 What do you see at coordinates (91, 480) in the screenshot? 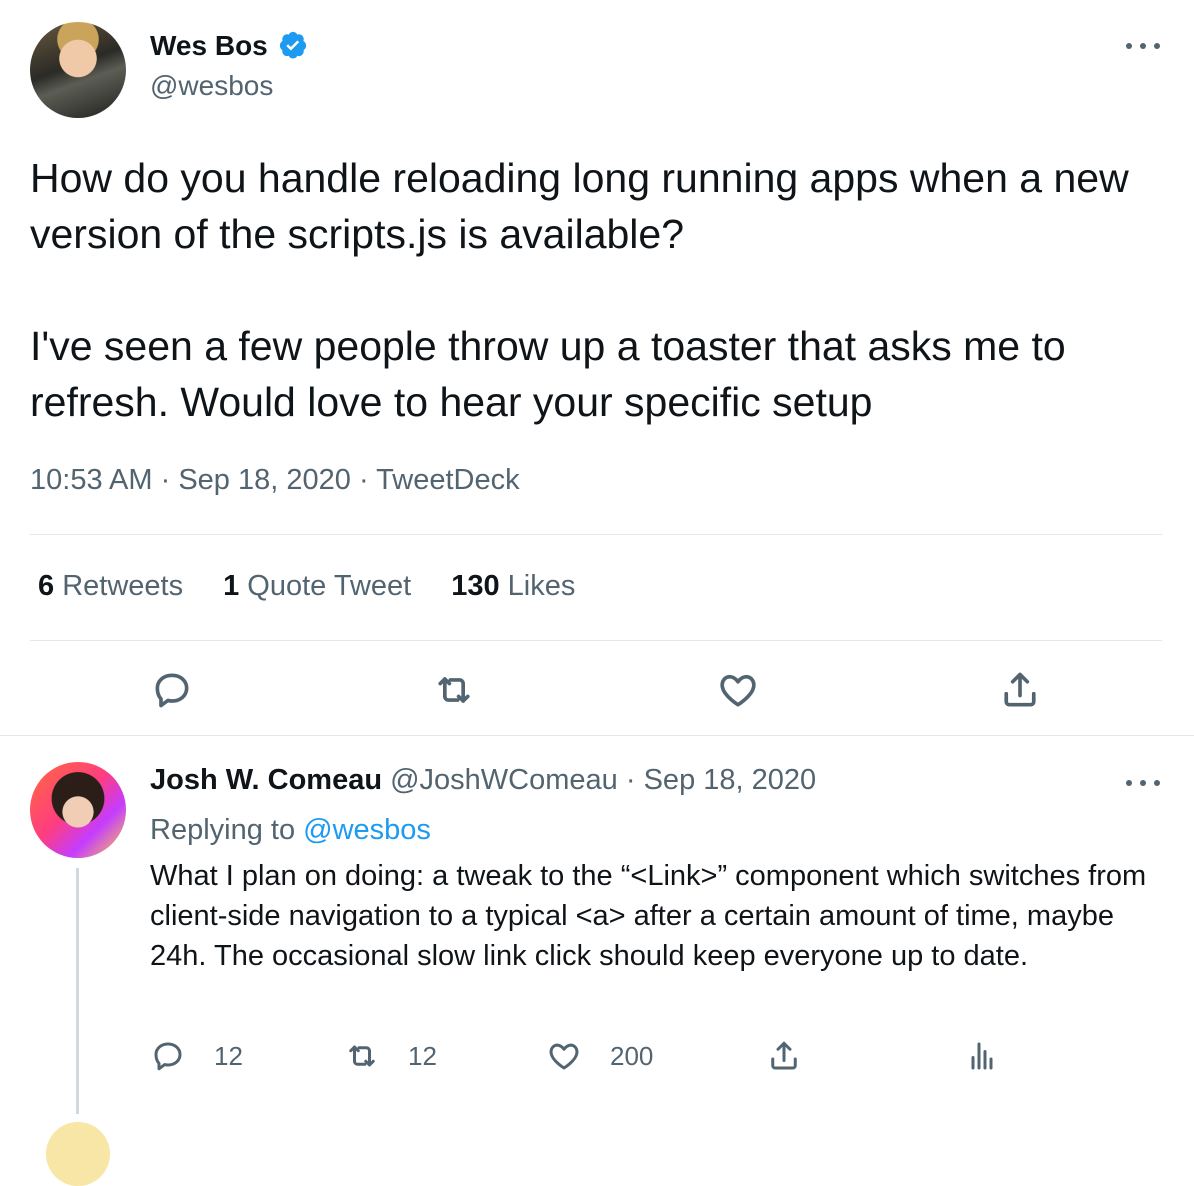
I see `tweet-time: 10:53 AM` at bounding box center [91, 480].